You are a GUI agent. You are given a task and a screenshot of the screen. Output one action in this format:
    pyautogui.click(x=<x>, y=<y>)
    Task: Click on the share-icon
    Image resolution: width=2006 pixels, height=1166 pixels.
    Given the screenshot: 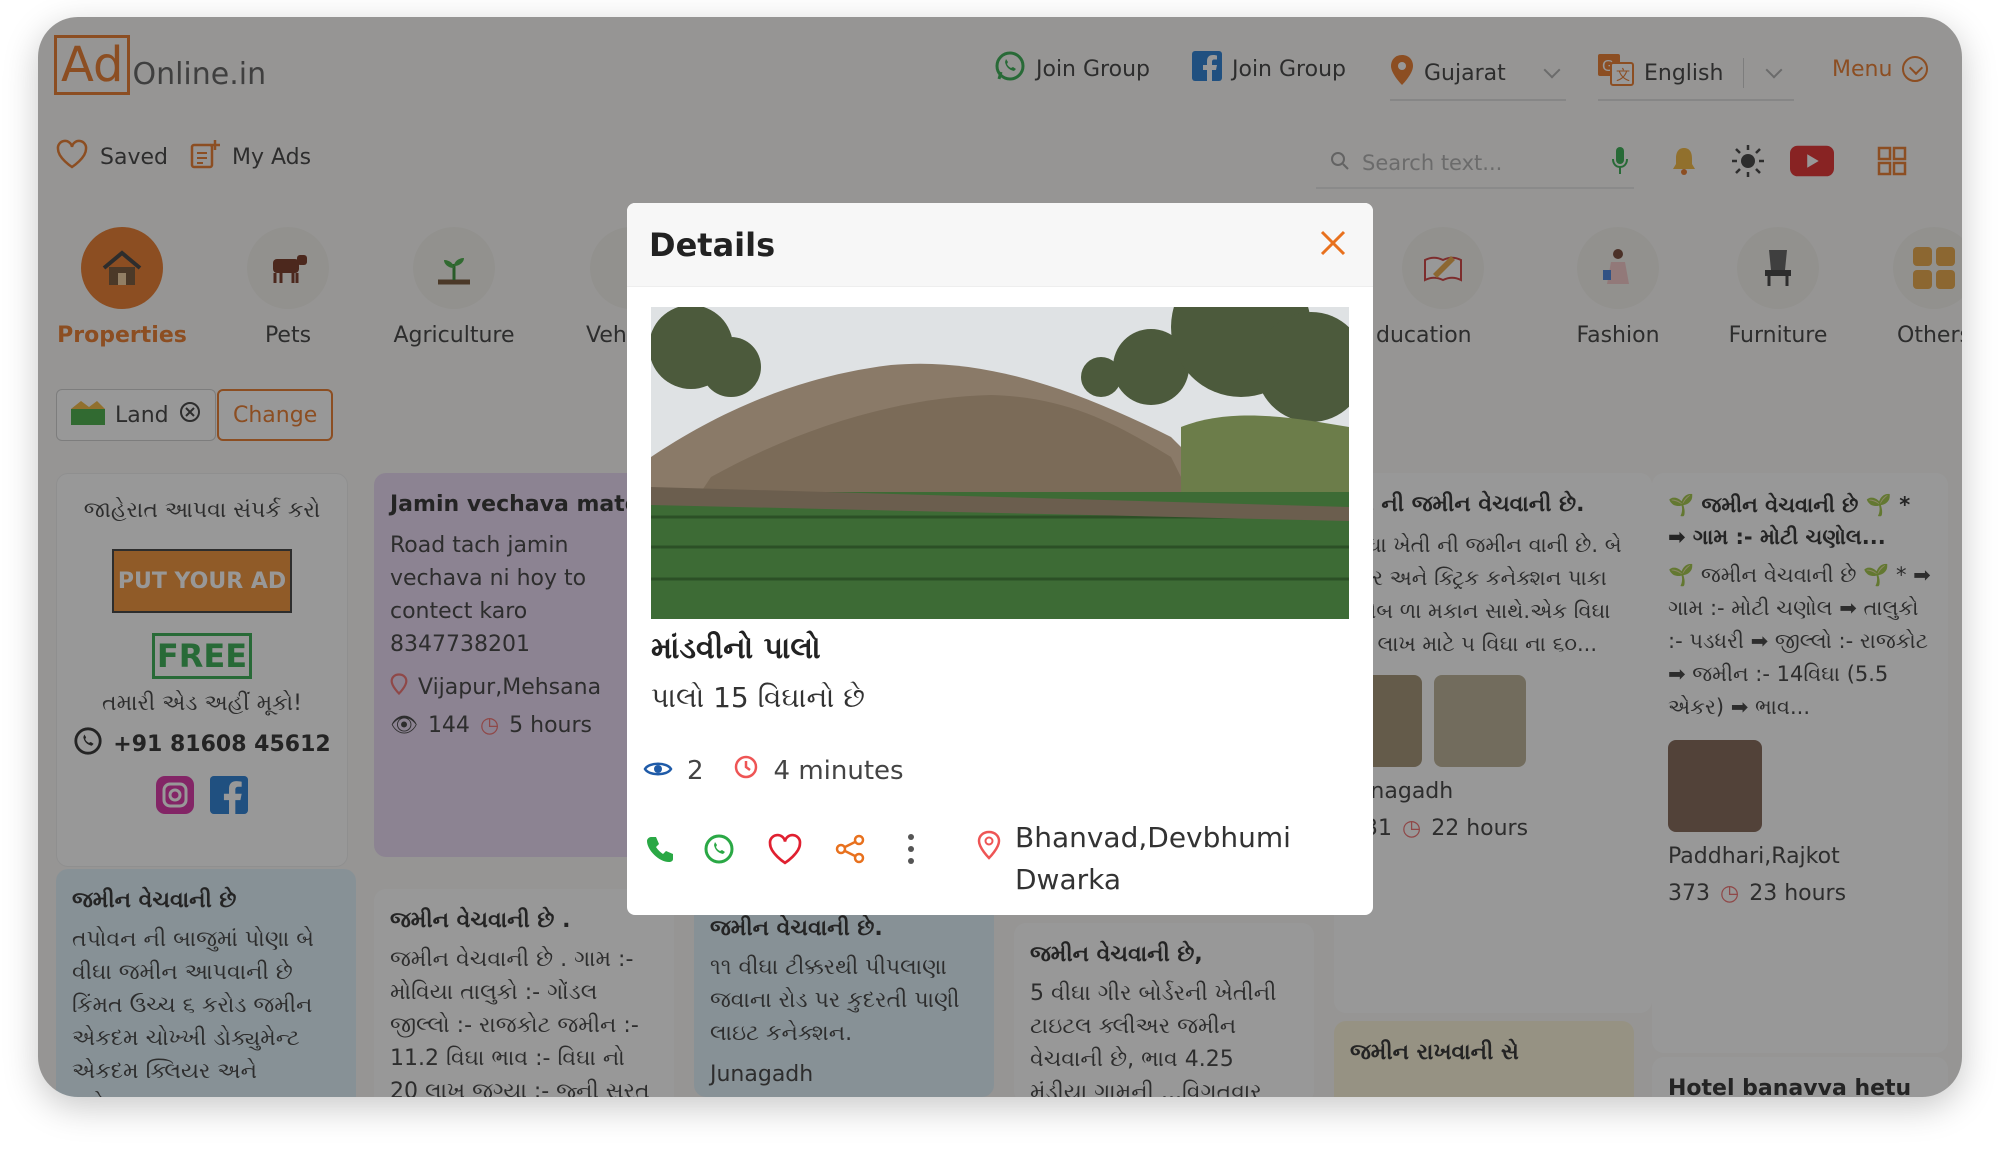 What is the action you would take?
    pyautogui.click(x=850, y=851)
    